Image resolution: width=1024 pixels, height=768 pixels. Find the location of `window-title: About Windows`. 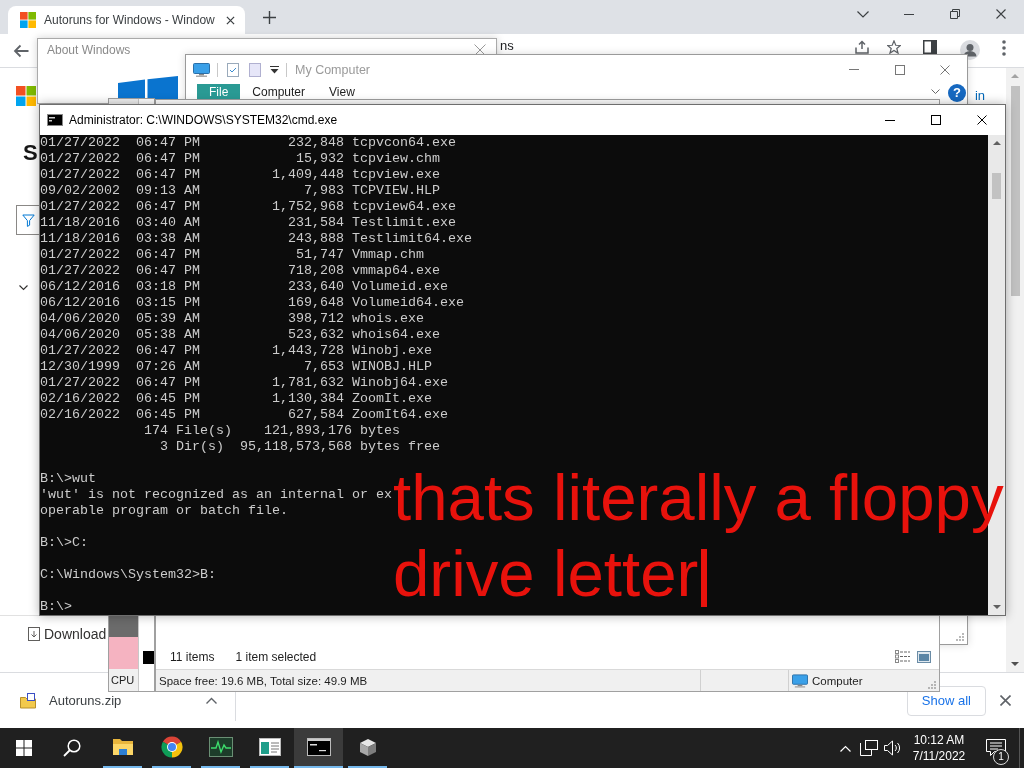

window-title: About Windows is located at coordinates (89, 50).